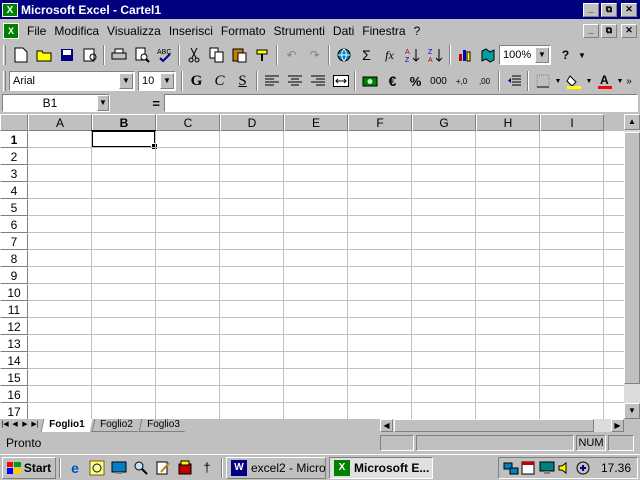  I want to click on toolbar-more-icon: ▼, so click(582, 55).